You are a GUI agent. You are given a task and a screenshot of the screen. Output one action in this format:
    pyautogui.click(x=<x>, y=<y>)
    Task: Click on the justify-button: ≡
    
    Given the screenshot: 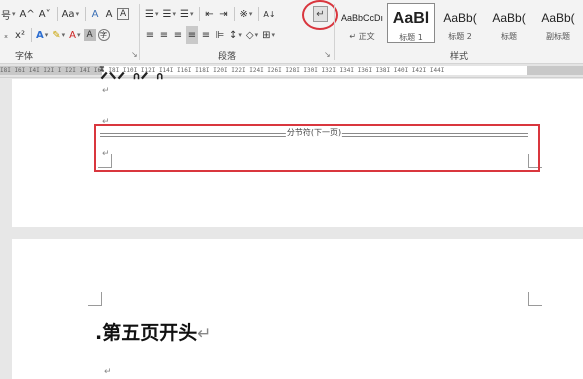 What is the action you would take?
    pyautogui.click(x=192, y=35)
    